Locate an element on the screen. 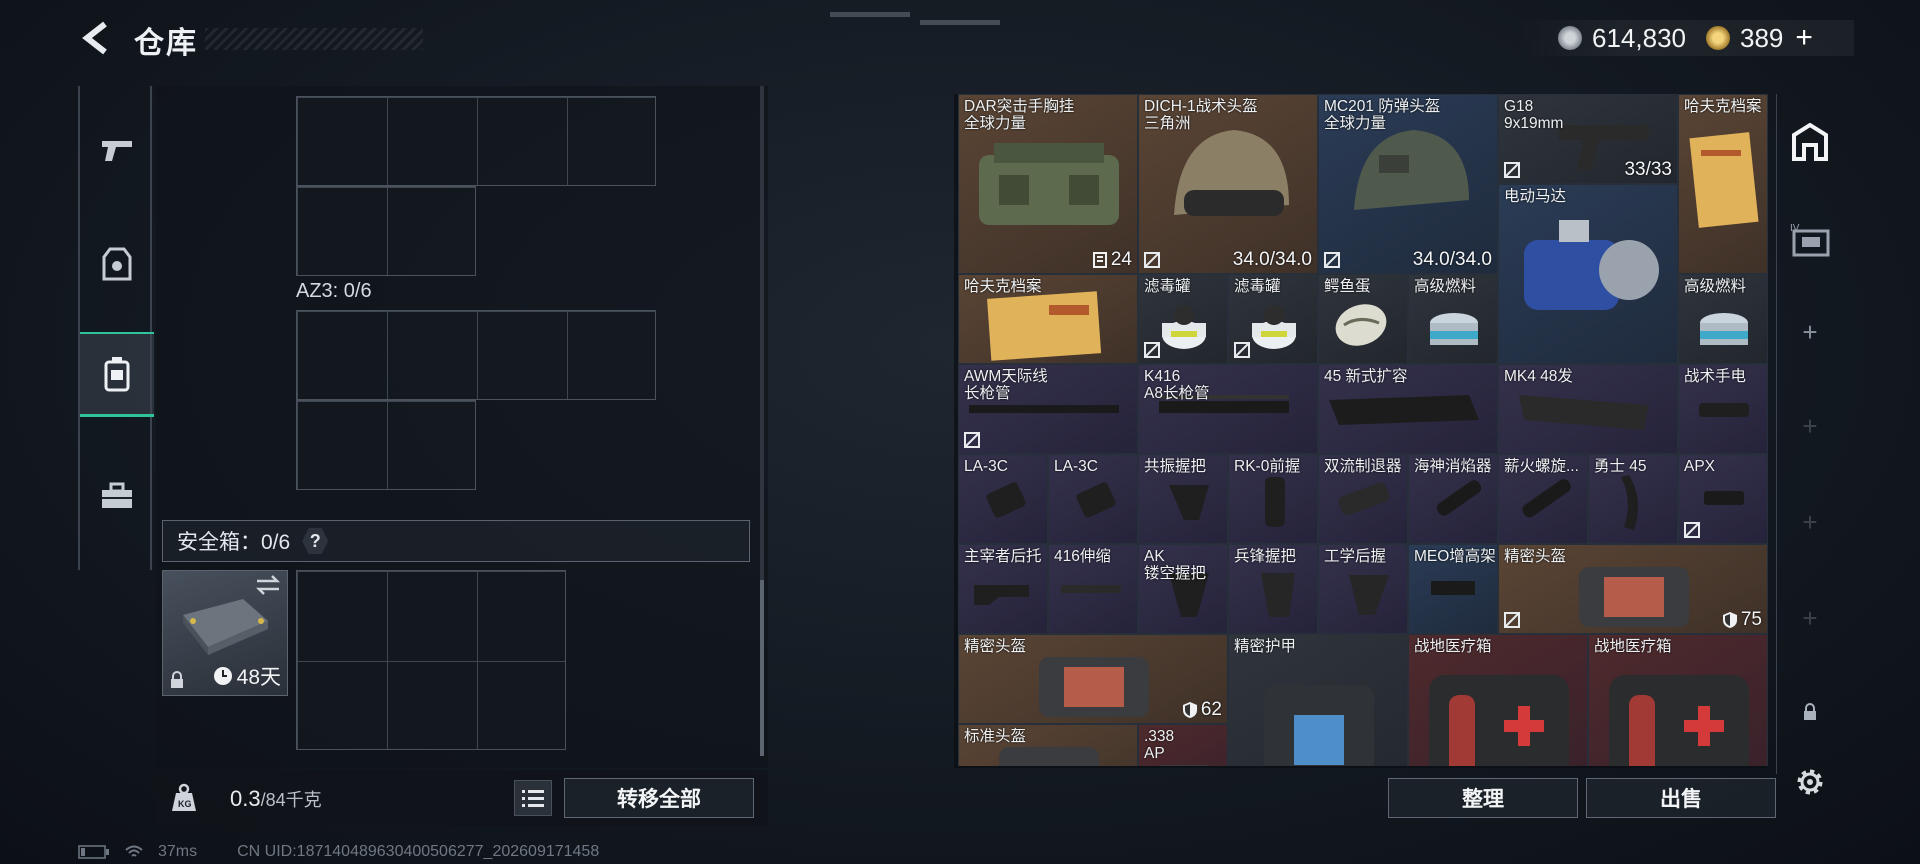 This screenshot has width=1920, height=864. settings-button is located at coordinates (1810, 782).